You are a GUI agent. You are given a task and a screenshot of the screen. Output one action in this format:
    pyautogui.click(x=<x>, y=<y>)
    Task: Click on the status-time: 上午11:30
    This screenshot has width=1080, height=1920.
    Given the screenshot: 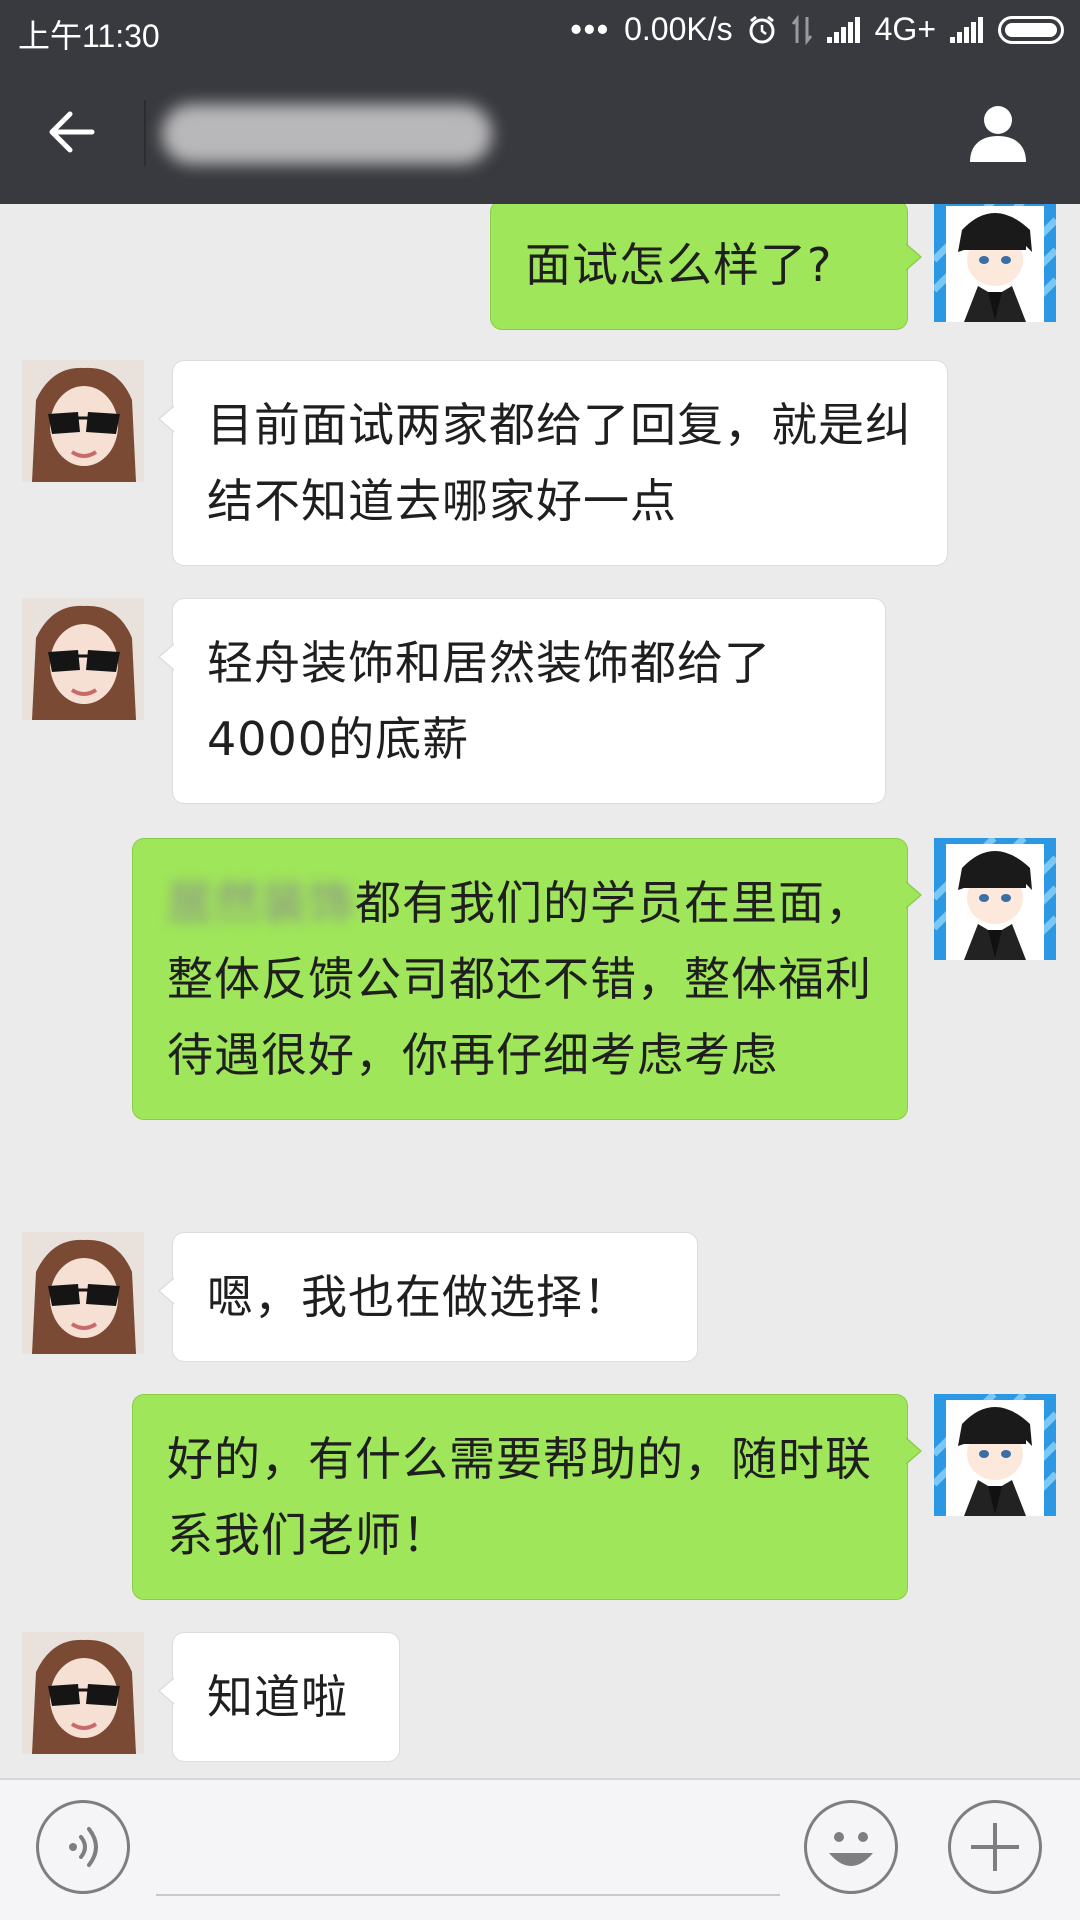 What is the action you would take?
    pyautogui.click(x=89, y=36)
    